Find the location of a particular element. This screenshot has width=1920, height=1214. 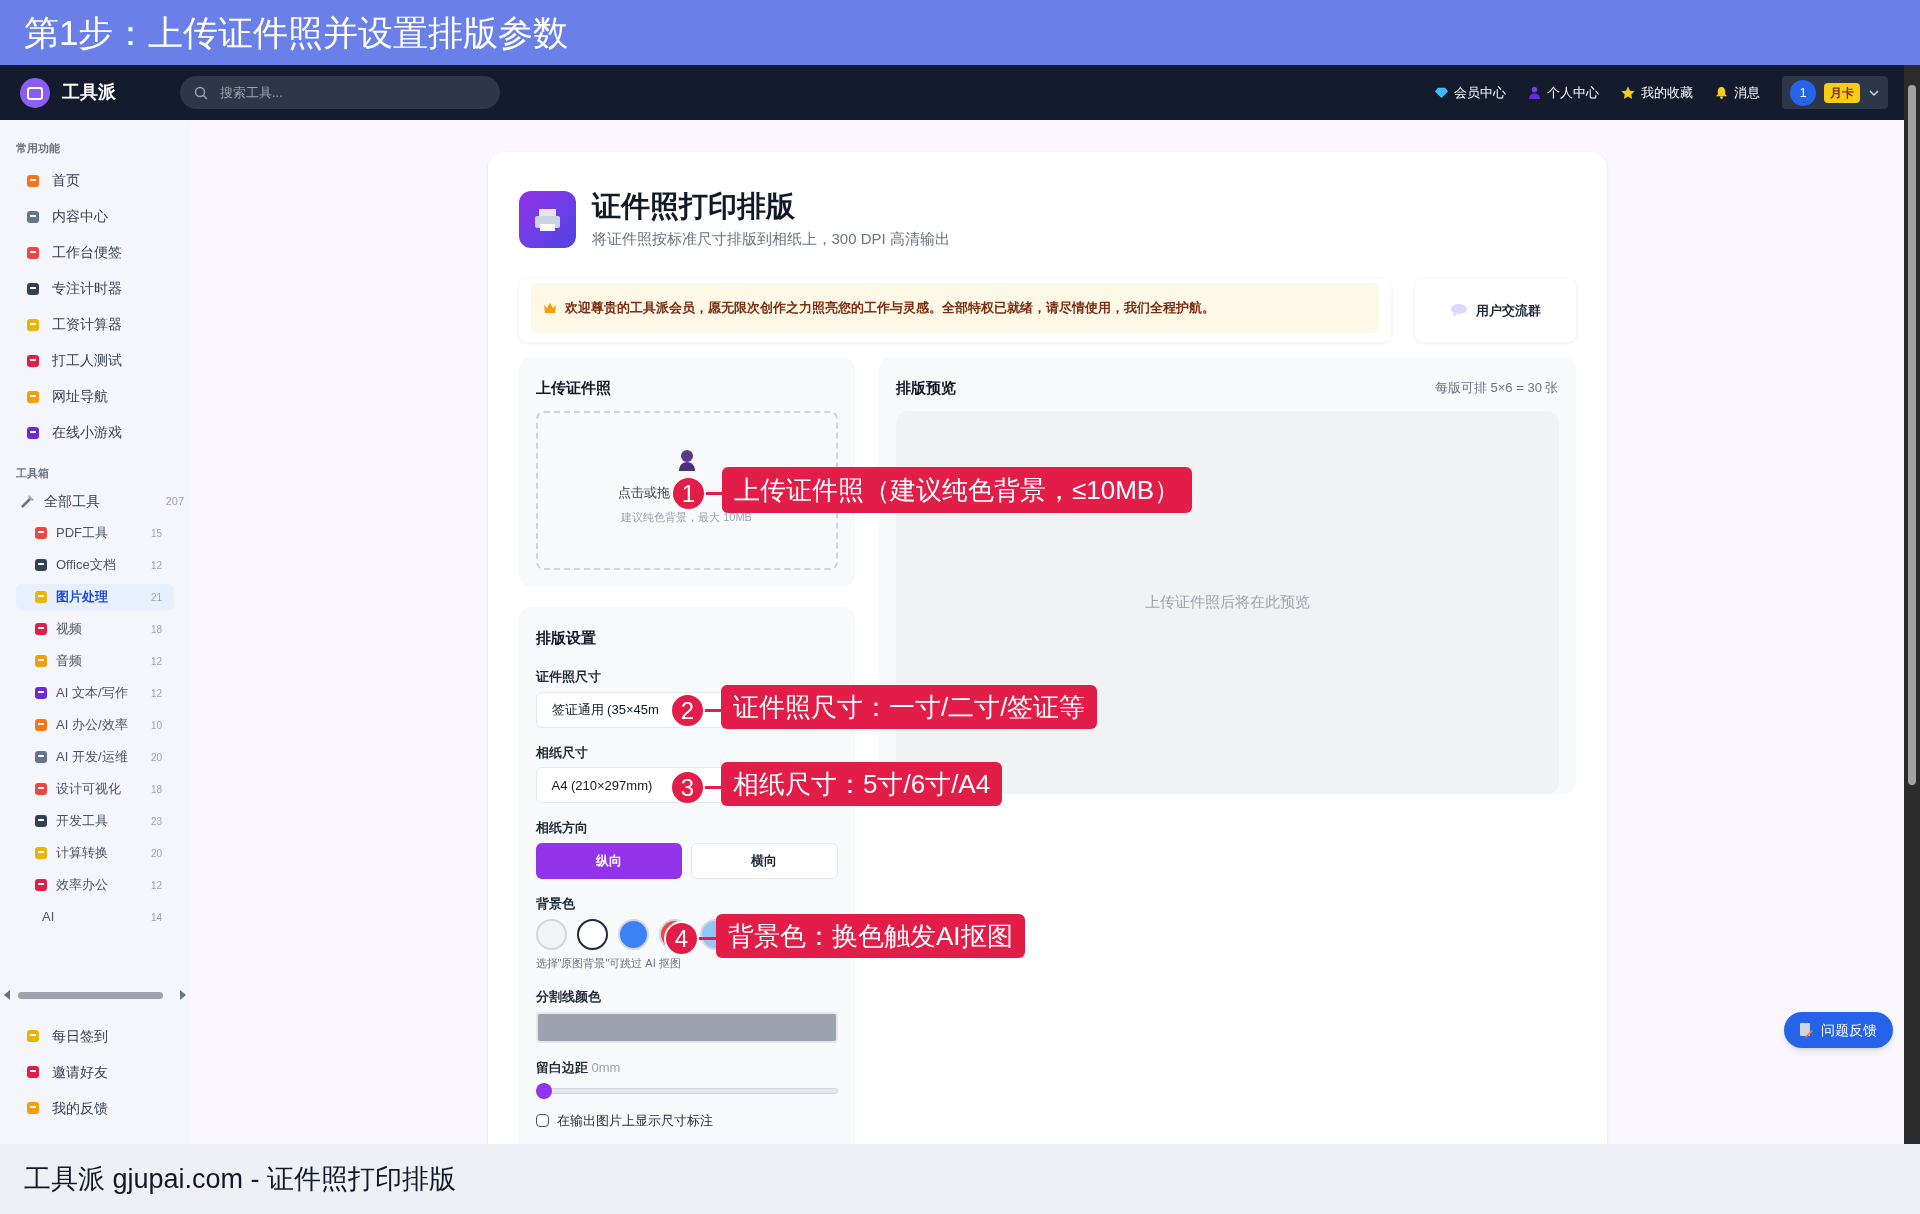

field-label: 留白边距 is located at coordinates (561, 1068).